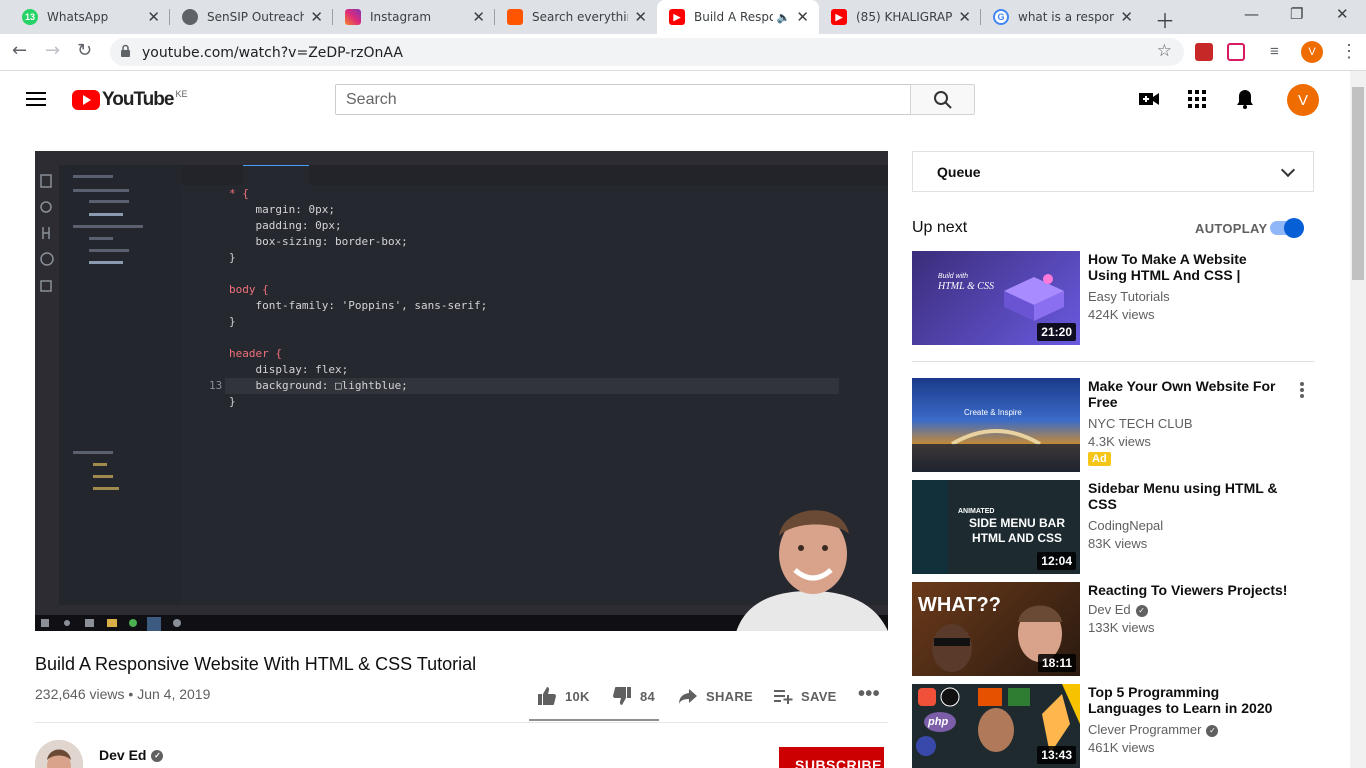 Image resolution: width=1366 pixels, height=768 pixels. I want to click on browser-tab-google: G what is a responsiv ✕, so click(1062, 17).